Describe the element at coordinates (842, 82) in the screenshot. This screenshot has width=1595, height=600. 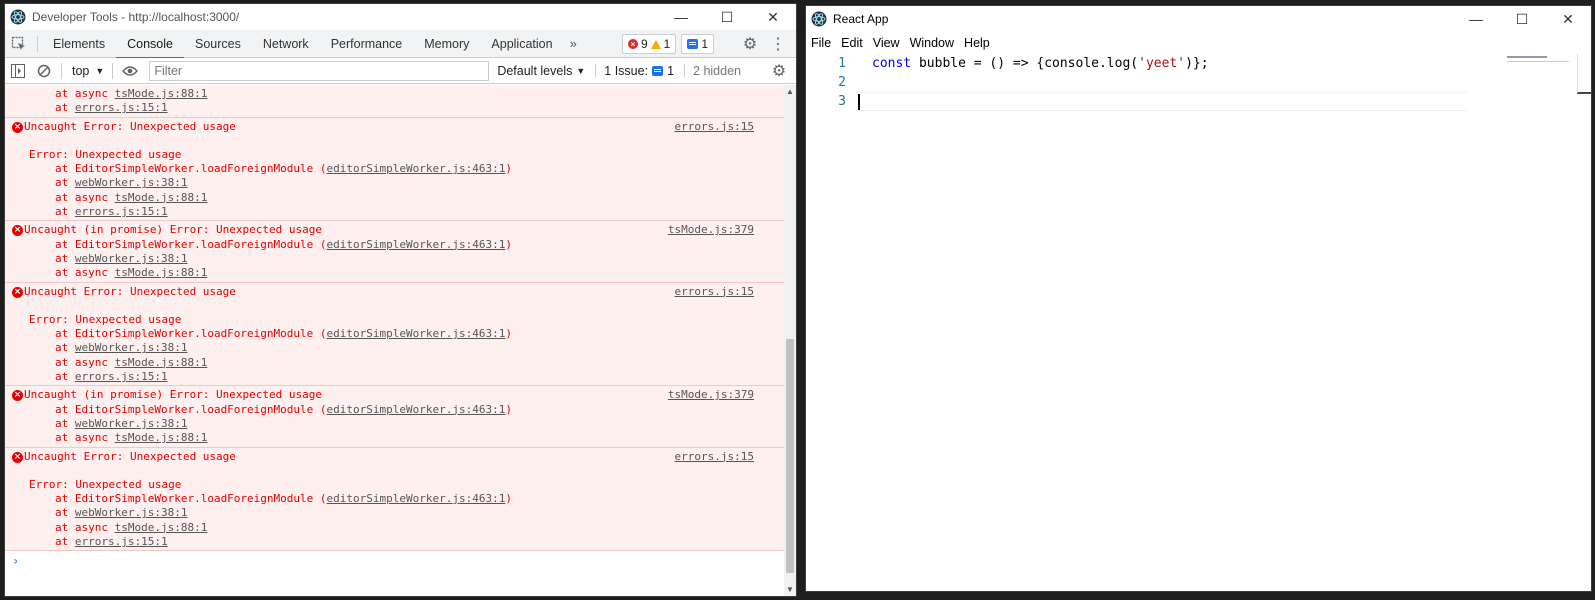
I see `line-number: 2` at that location.